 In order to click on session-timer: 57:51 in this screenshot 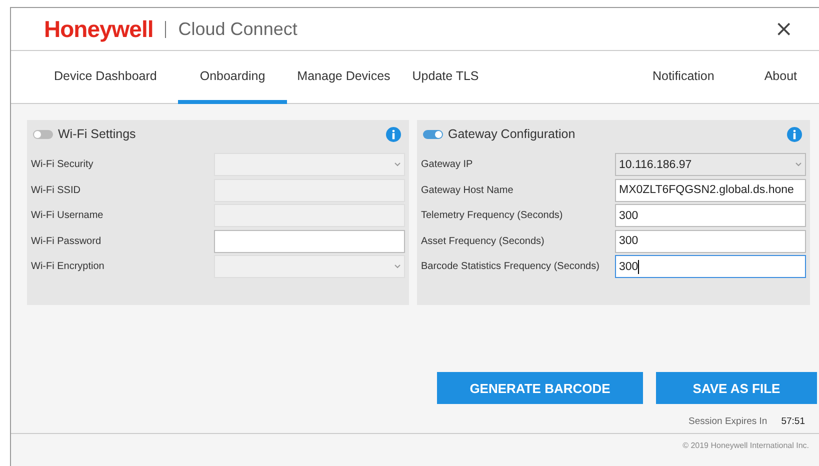, I will do `click(793, 421)`.